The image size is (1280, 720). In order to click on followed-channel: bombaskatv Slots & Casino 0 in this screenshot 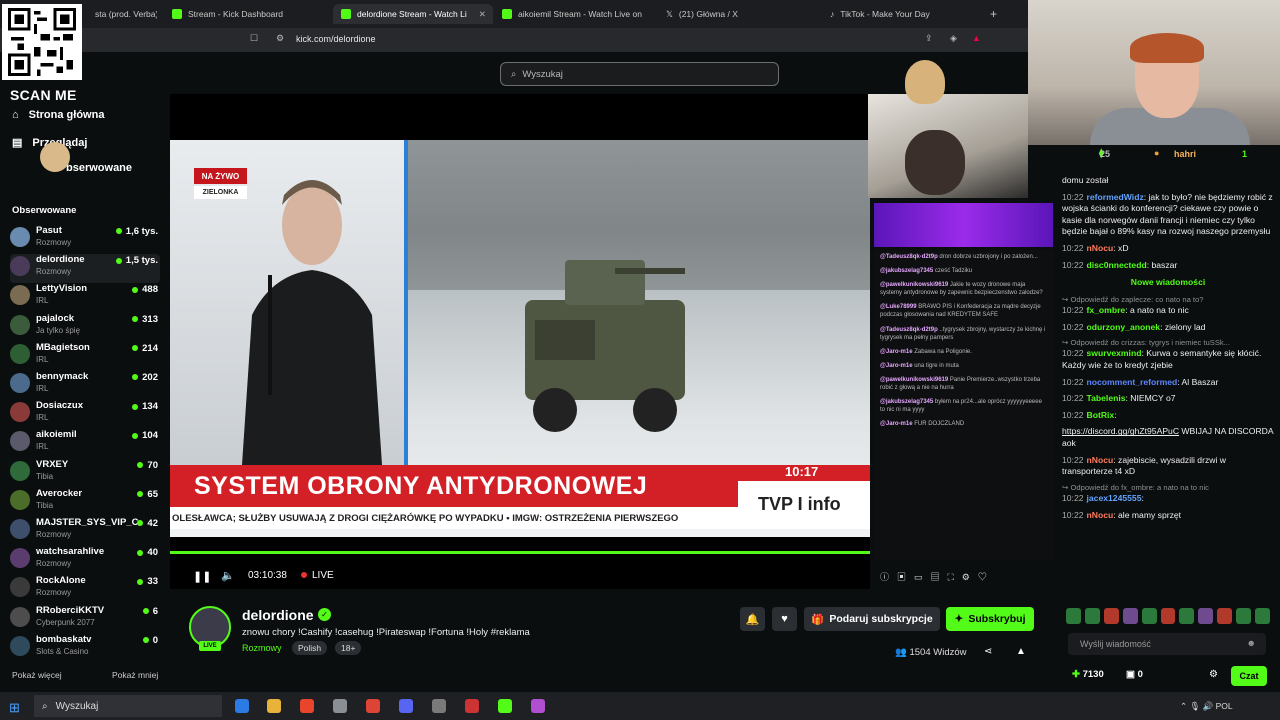, I will do `click(85, 648)`.